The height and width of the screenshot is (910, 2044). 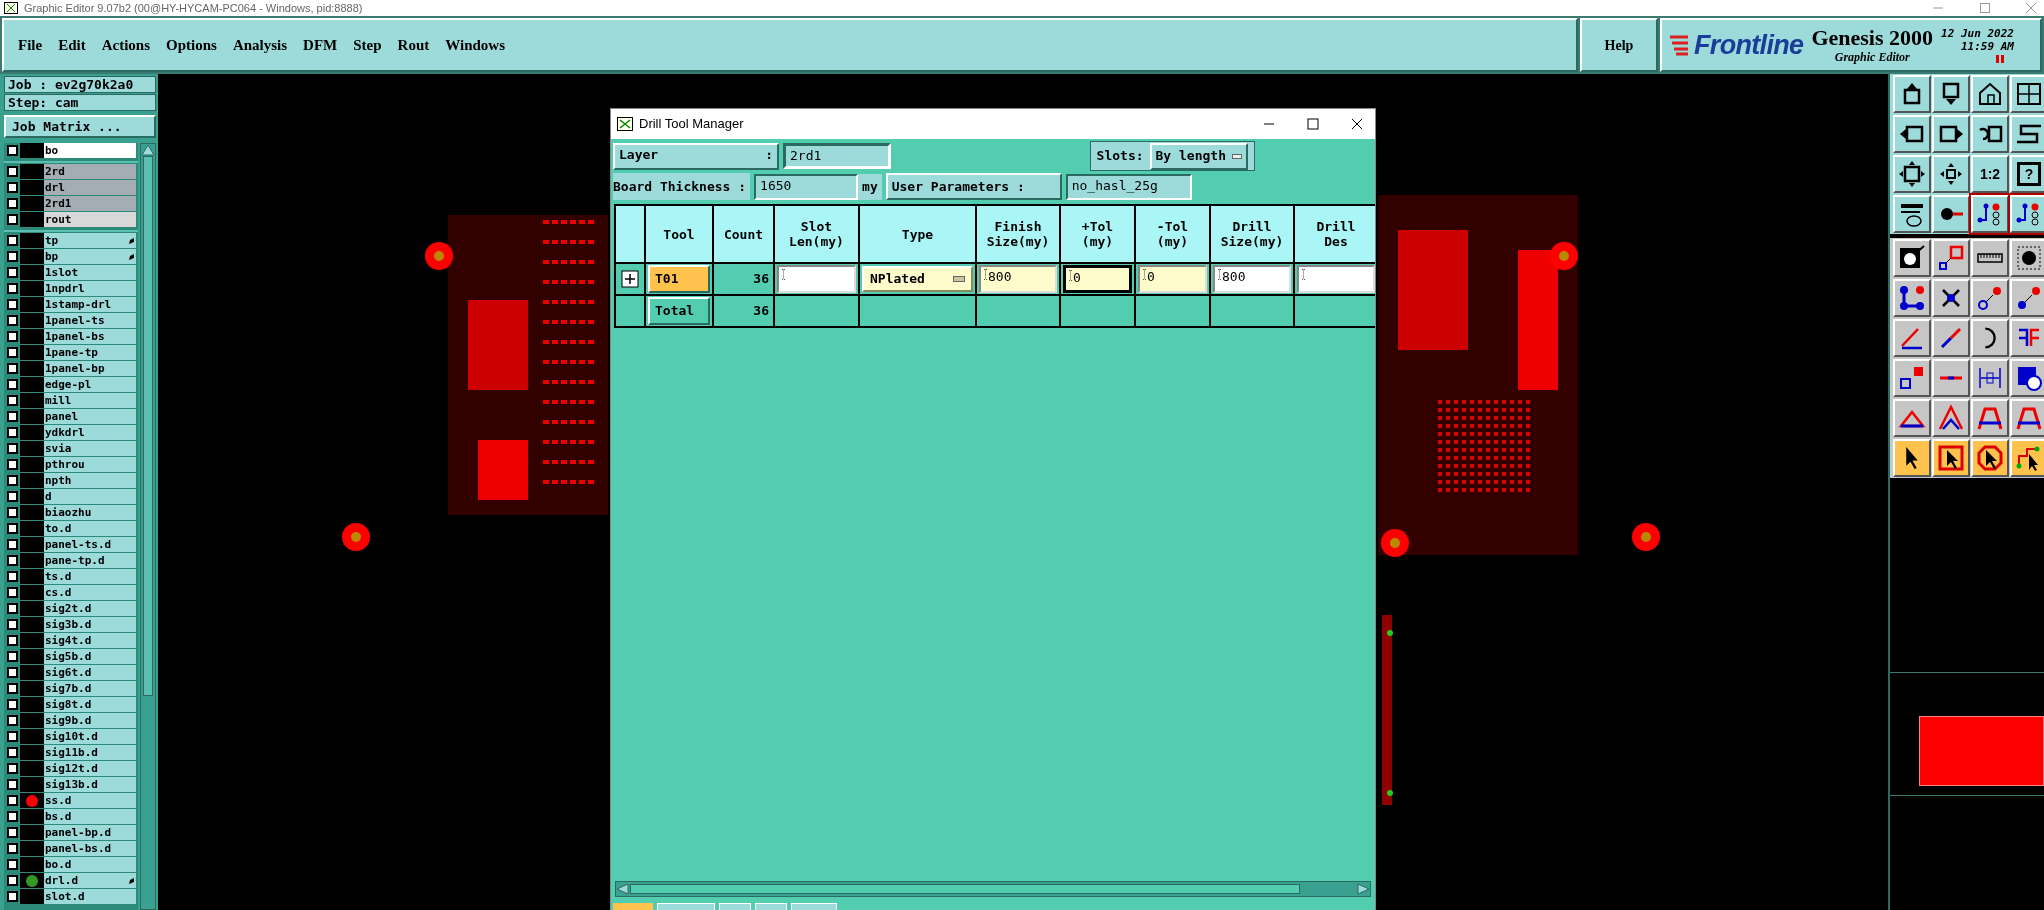 I want to click on layer-scrollbar, so click(x=148, y=526).